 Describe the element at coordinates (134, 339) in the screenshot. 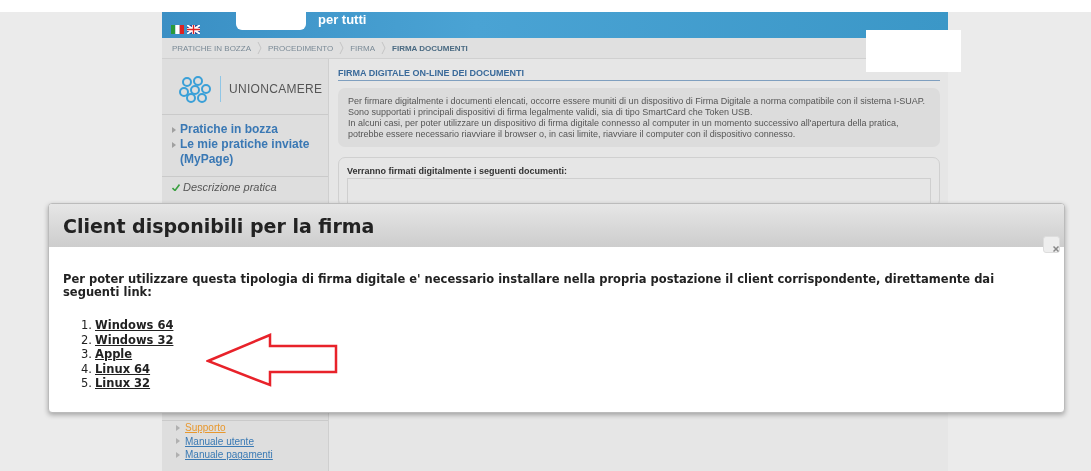

I see `download-link: Windows 32` at that location.